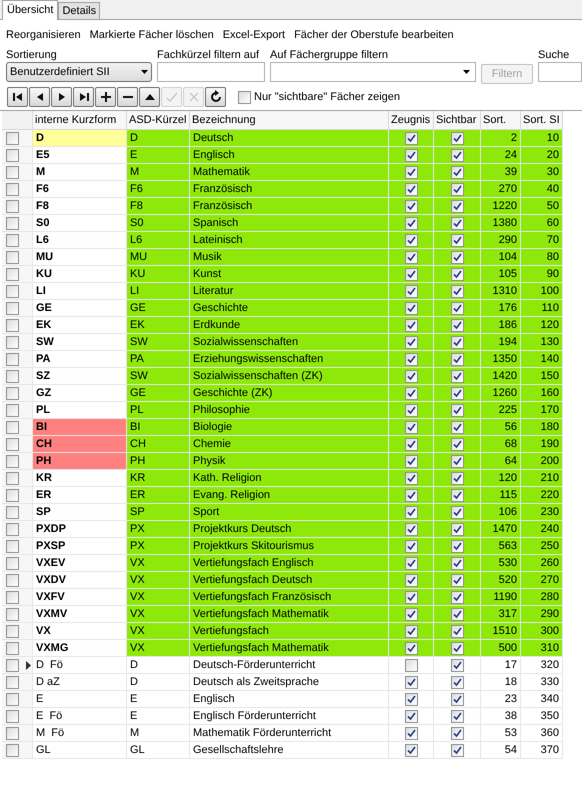 The image size is (582, 796). What do you see at coordinates (79, 72) in the screenshot?
I see `sort-dropdown: Benutzerdefiniert SII` at bounding box center [79, 72].